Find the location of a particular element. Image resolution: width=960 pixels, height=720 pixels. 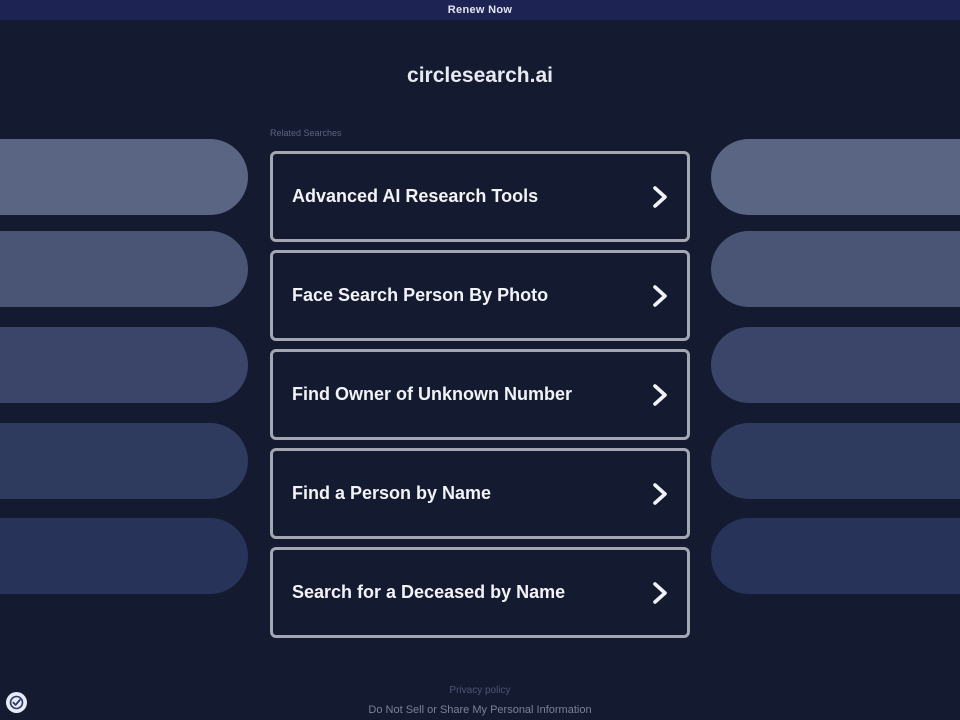

result-link-person-by-name: Find a Person by Name is located at coordinates (480, 493).